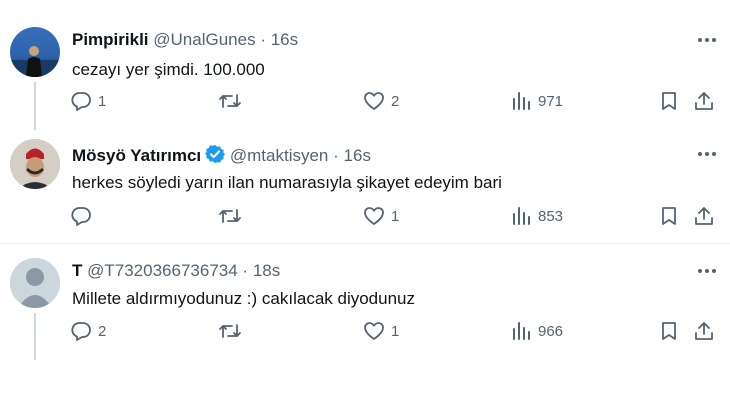 This screenshot has height=420, width=730. What do you see at coordinates (551, 331) in the screenshot?
I see `view-count: 966` at bounding box center [551, 331].